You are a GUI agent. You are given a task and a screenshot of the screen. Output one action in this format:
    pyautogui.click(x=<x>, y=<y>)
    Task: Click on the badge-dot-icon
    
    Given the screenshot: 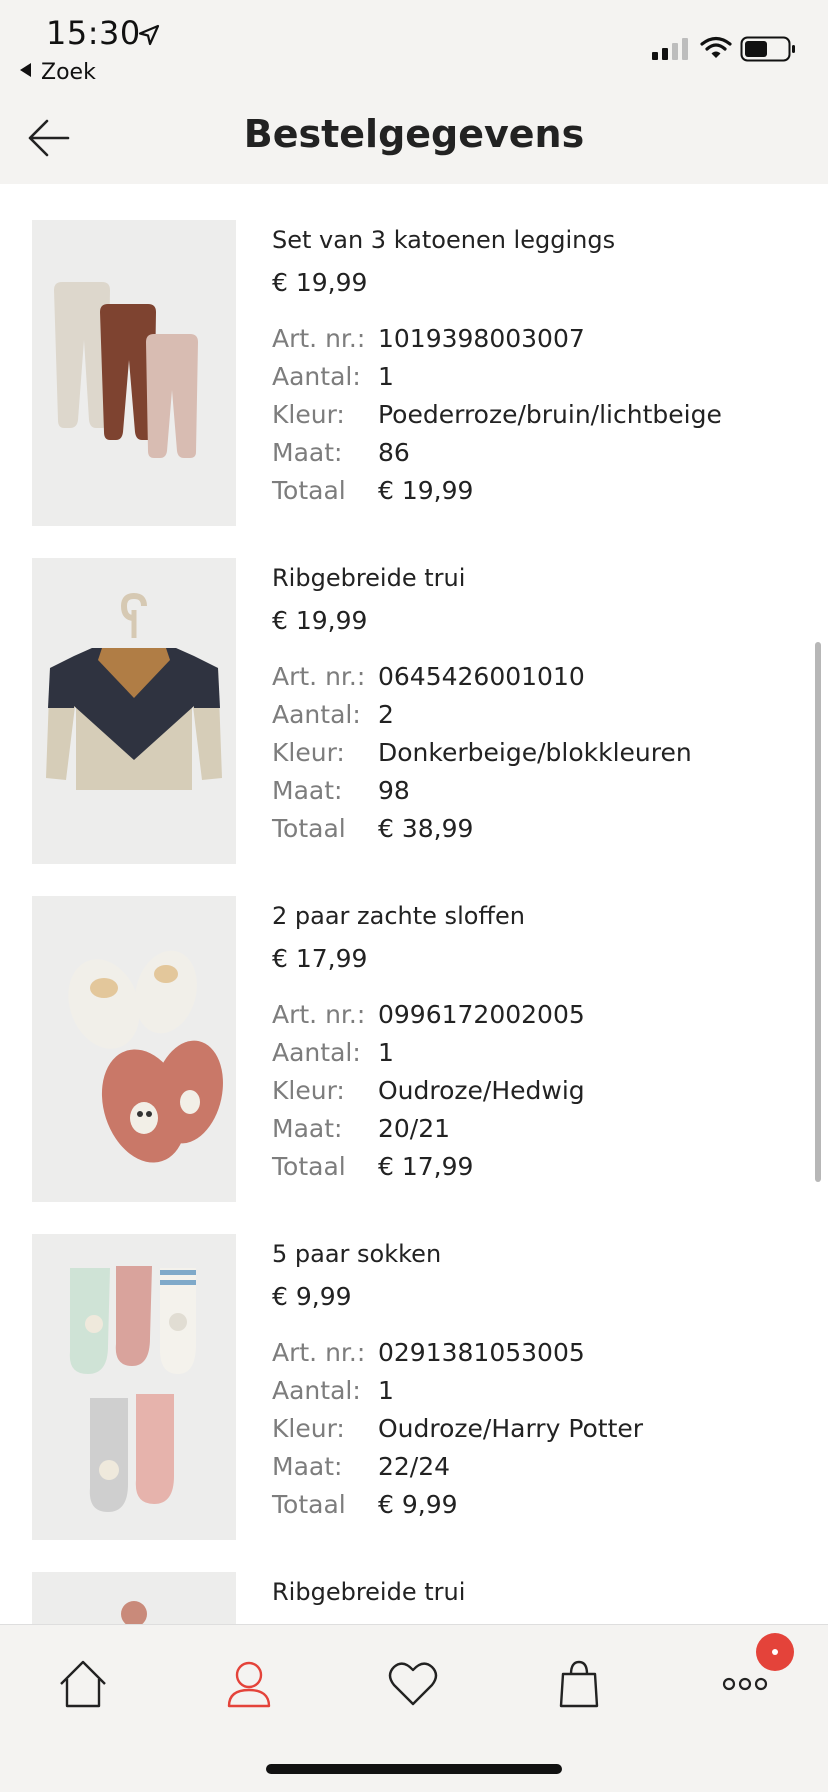 What is the action you would take?
    pyautogui.click(x=775, y=1652)
    